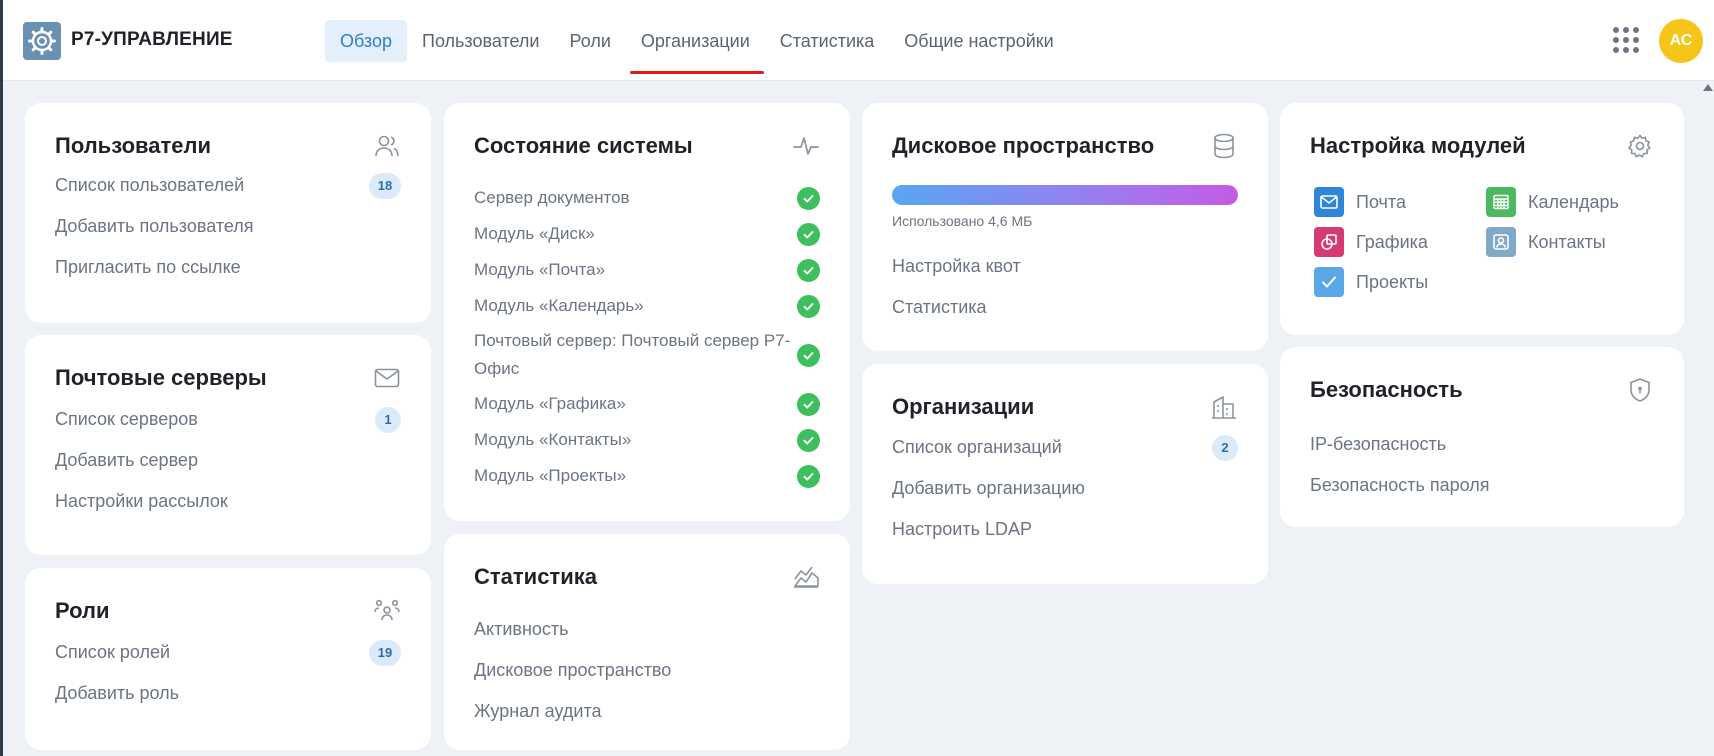 Image resolution: width=1714 pixels, height=756 pixels. I want to click on scroll-up-arrow-icon, so click(1708, 87).